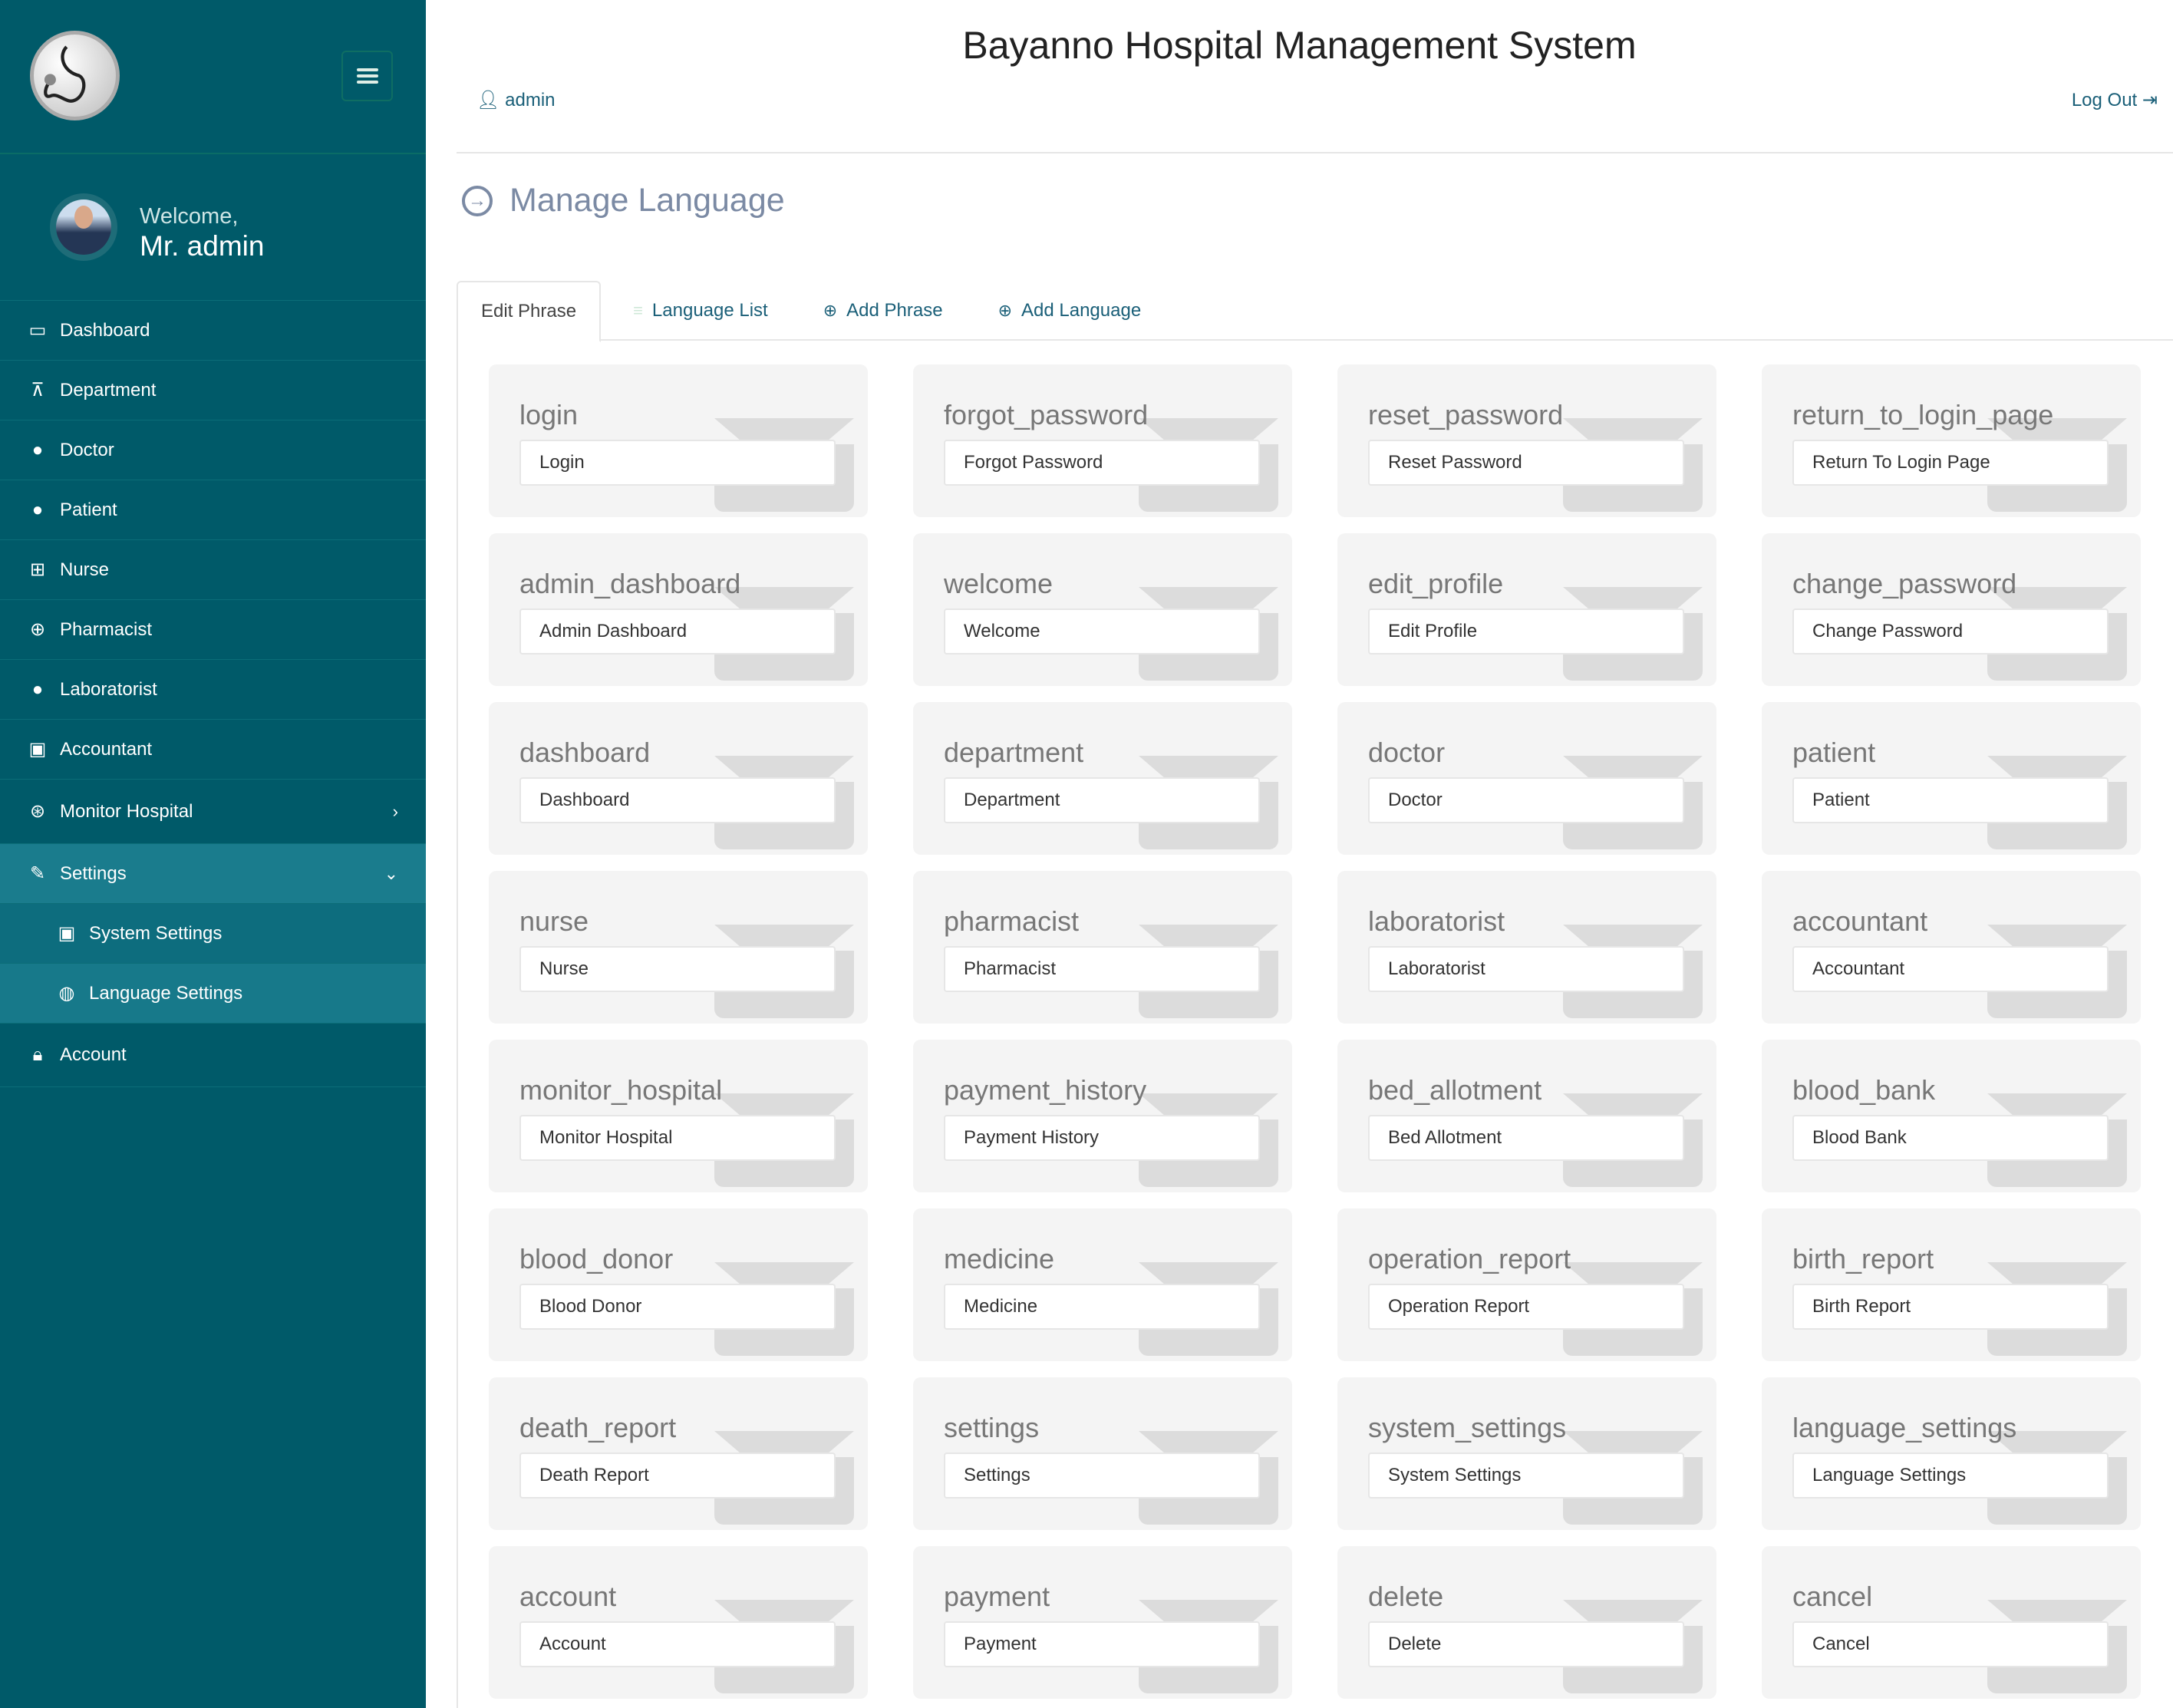  I want to click on tab-add-phrase: ⊕ Add Phrase, so click(883, 311).